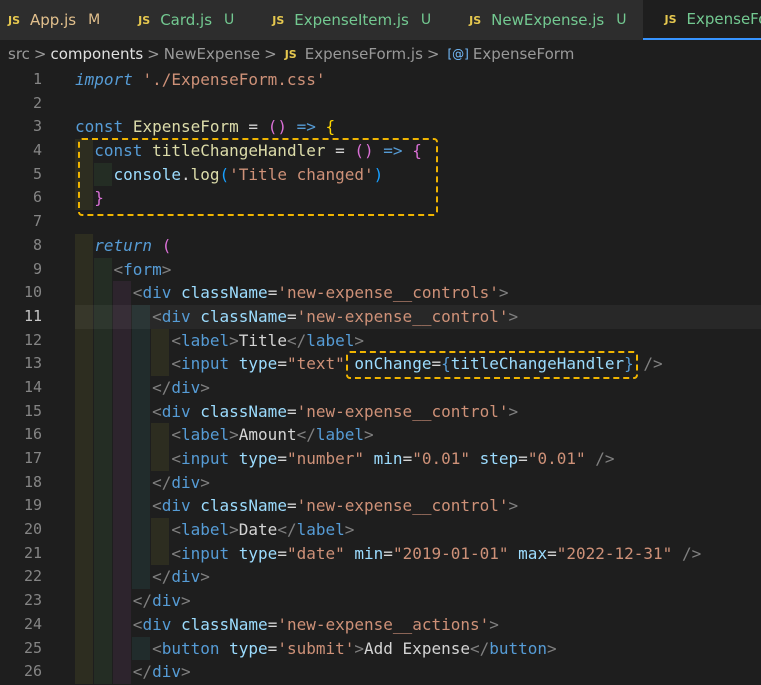 Image resolution: width=761 pixels, height=685 pixels. What do you see at coordinates (378, 174) in the screenshot?
I see `paren: )` at bounding box center [378, 174].